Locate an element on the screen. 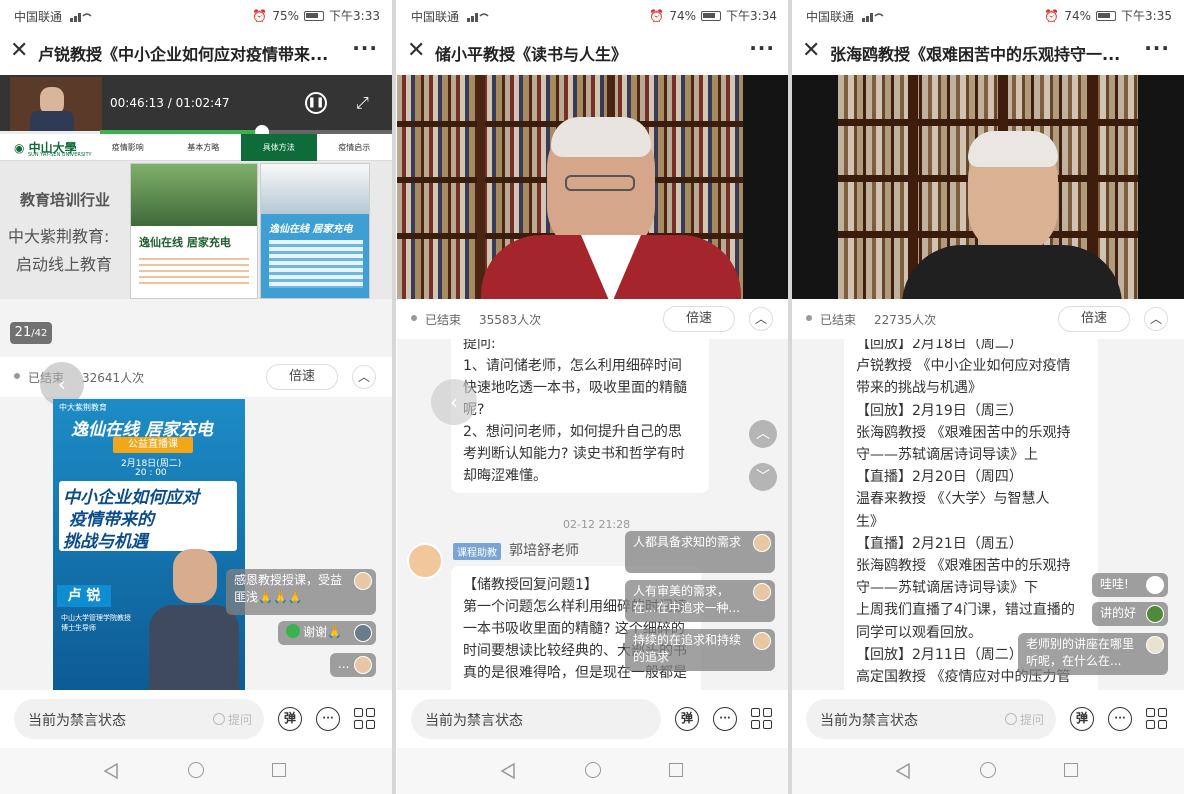 This screenshot has width=1185, height=794. battery-percent: 75% is located at coordinates (286, 15).